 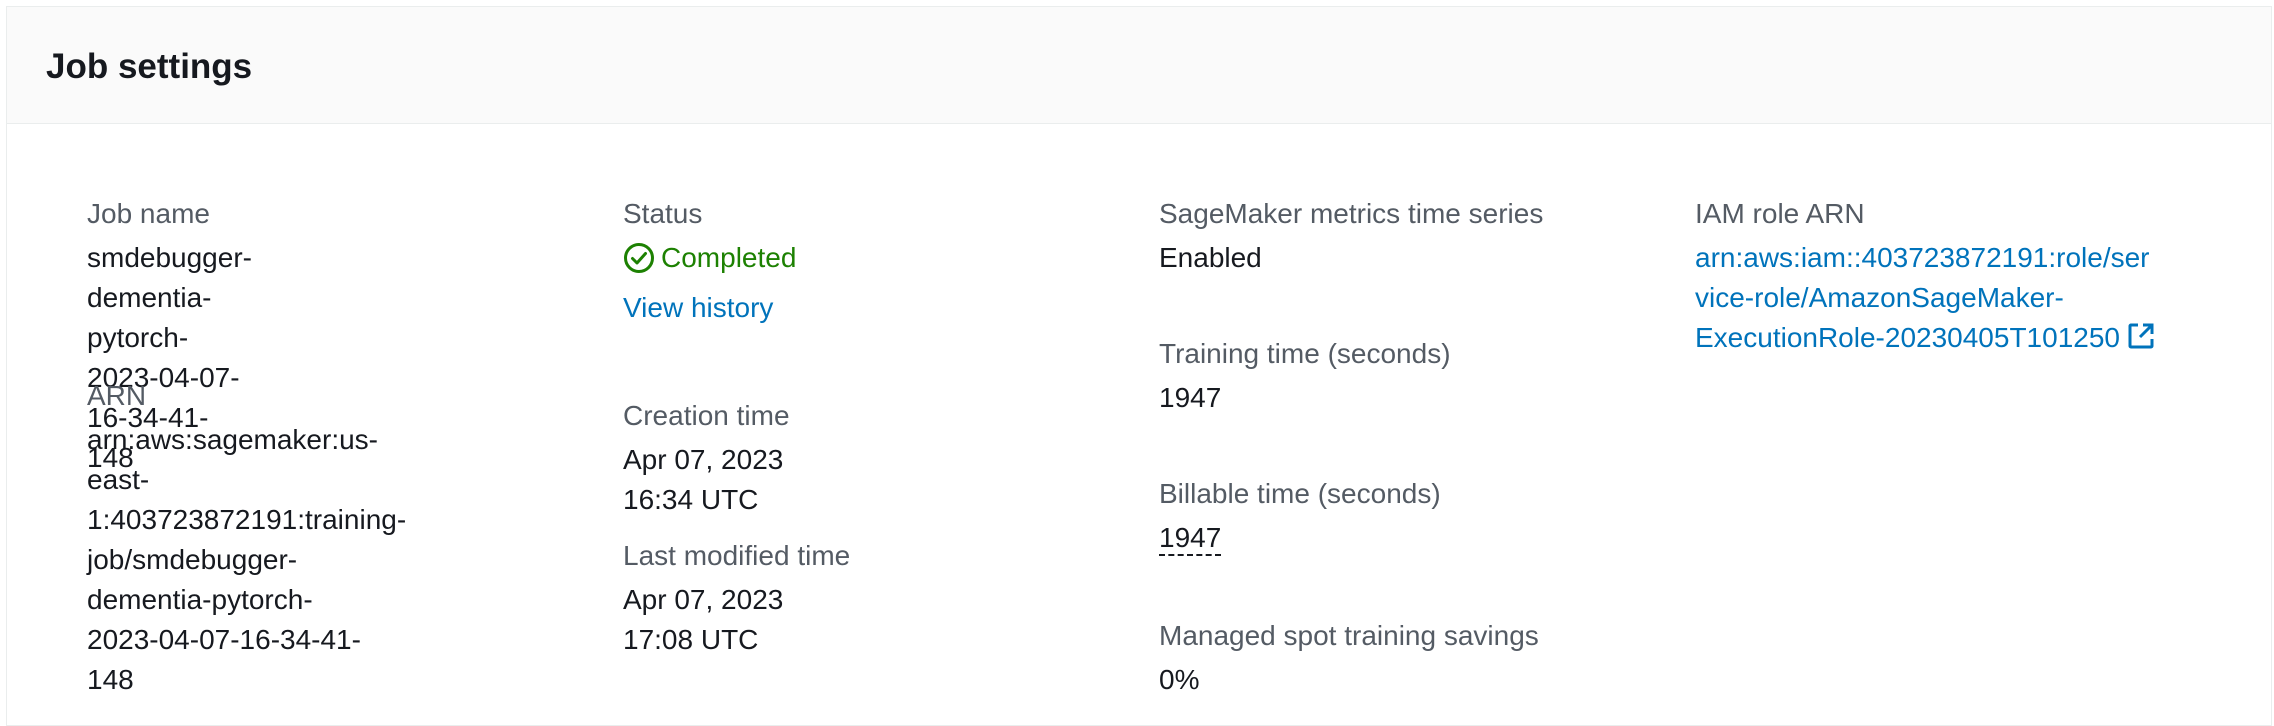 I want to click on billable-time-value-wrap: 1947, so click(x=1300, y=538).